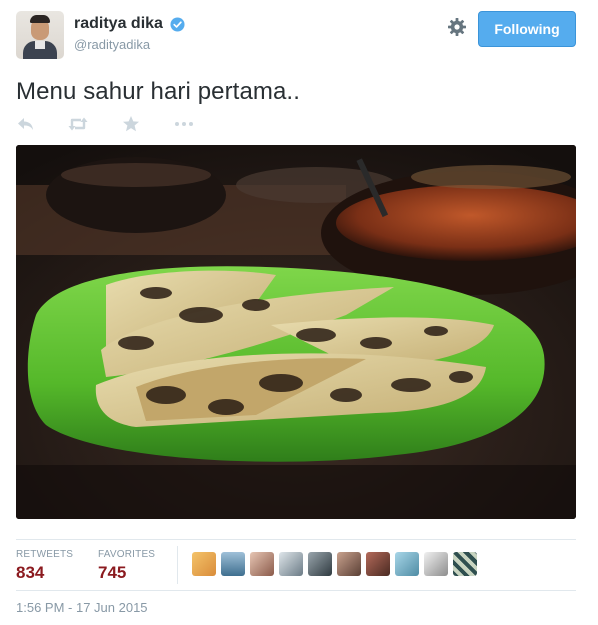 This screenshot has width=598, height=625. Describe the element at coordinates (118, 24) in the screenshot. I see `display-name: raditya dika` at that location.